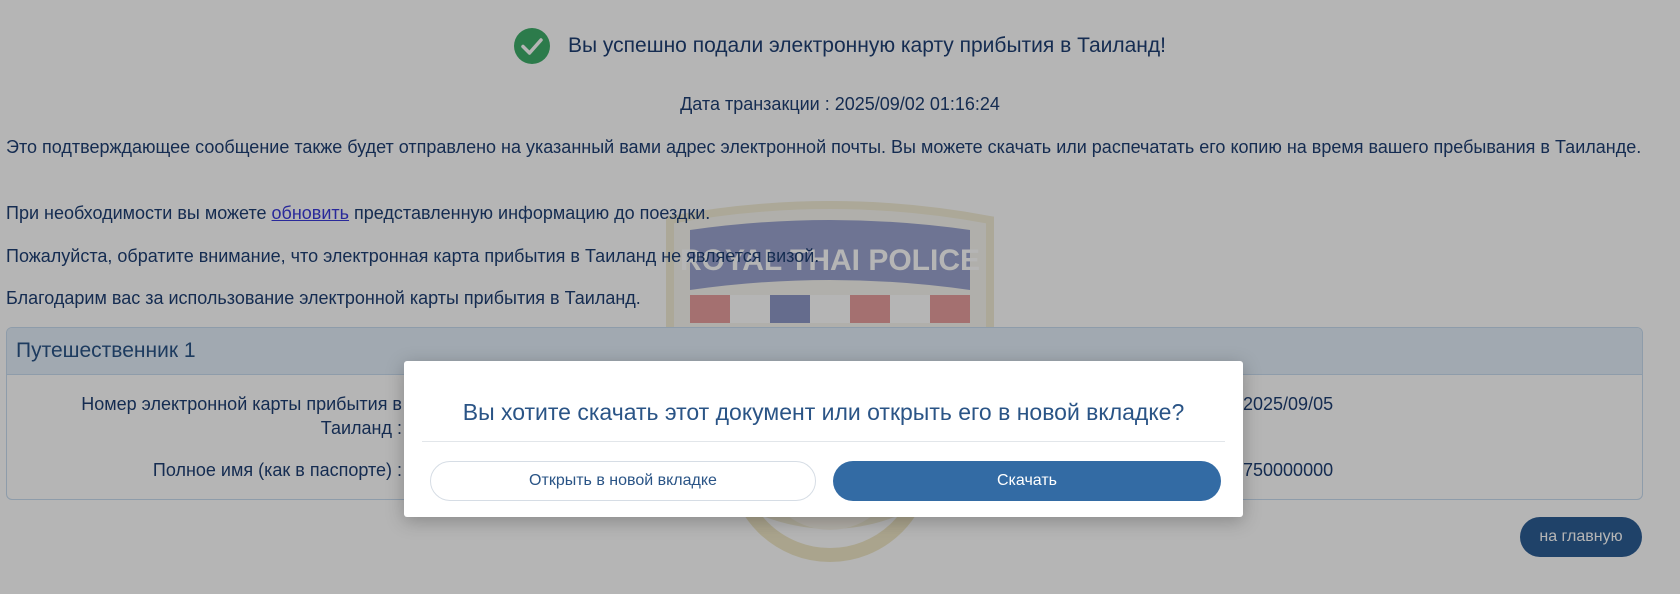 The image size is (1680, 594). Describe the element at coordinates (823, 441) in the screenshot. I see `dialog-divider` at that location.